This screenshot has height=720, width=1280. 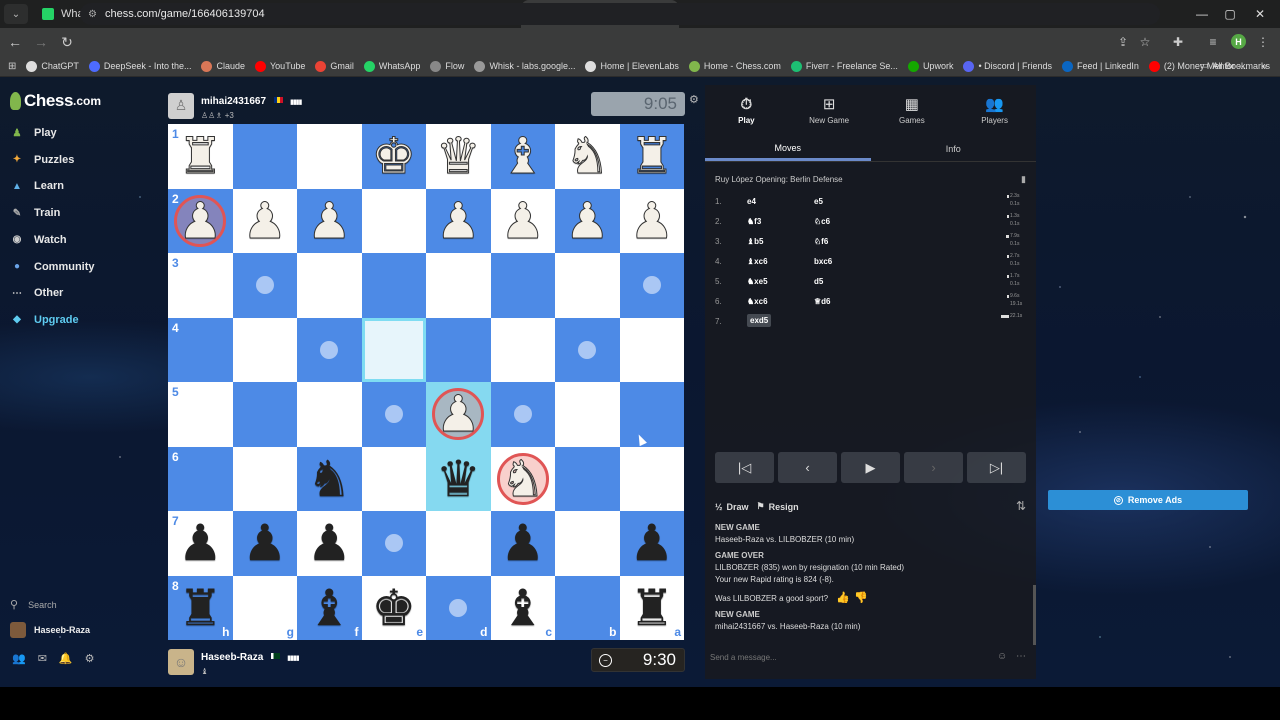 What do you see at coordinates (92, 14) in the screenshot?
I see `site-info-icon: ⚙` at bounding box center [92, 14].